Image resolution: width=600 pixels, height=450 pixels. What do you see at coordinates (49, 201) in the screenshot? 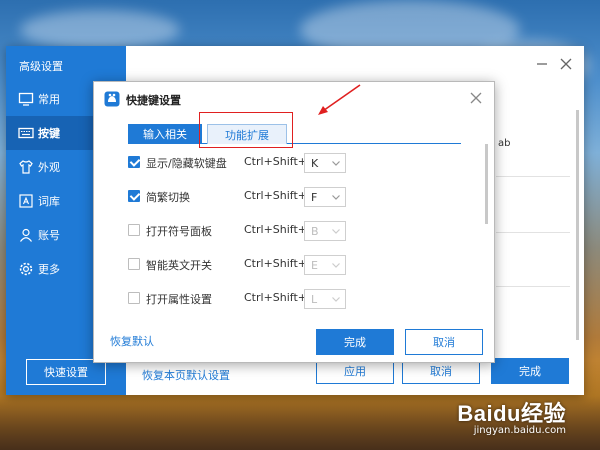
I see `sidebar-item-label: 词库` at bounding box center [49, 201].